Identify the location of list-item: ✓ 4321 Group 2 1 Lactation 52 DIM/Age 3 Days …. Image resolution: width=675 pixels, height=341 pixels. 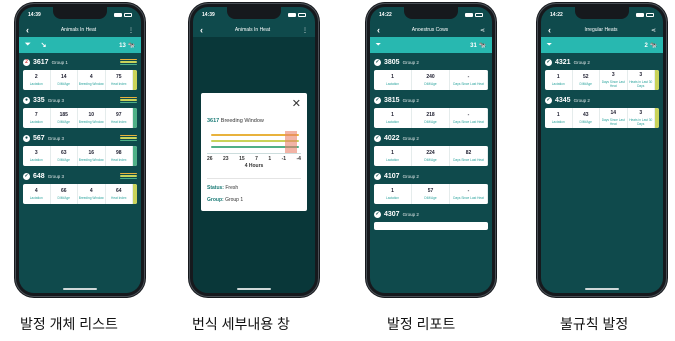
(602, 73).